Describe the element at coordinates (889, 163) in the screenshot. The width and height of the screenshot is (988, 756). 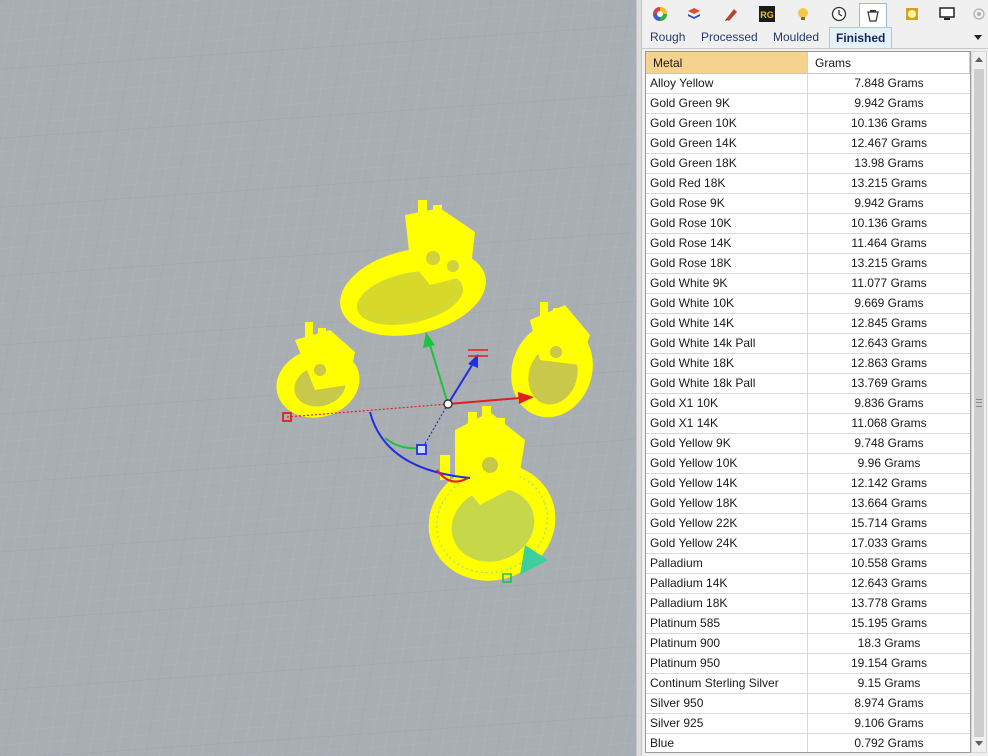
I see `cell-grams: 13.98 Grams` at that location.